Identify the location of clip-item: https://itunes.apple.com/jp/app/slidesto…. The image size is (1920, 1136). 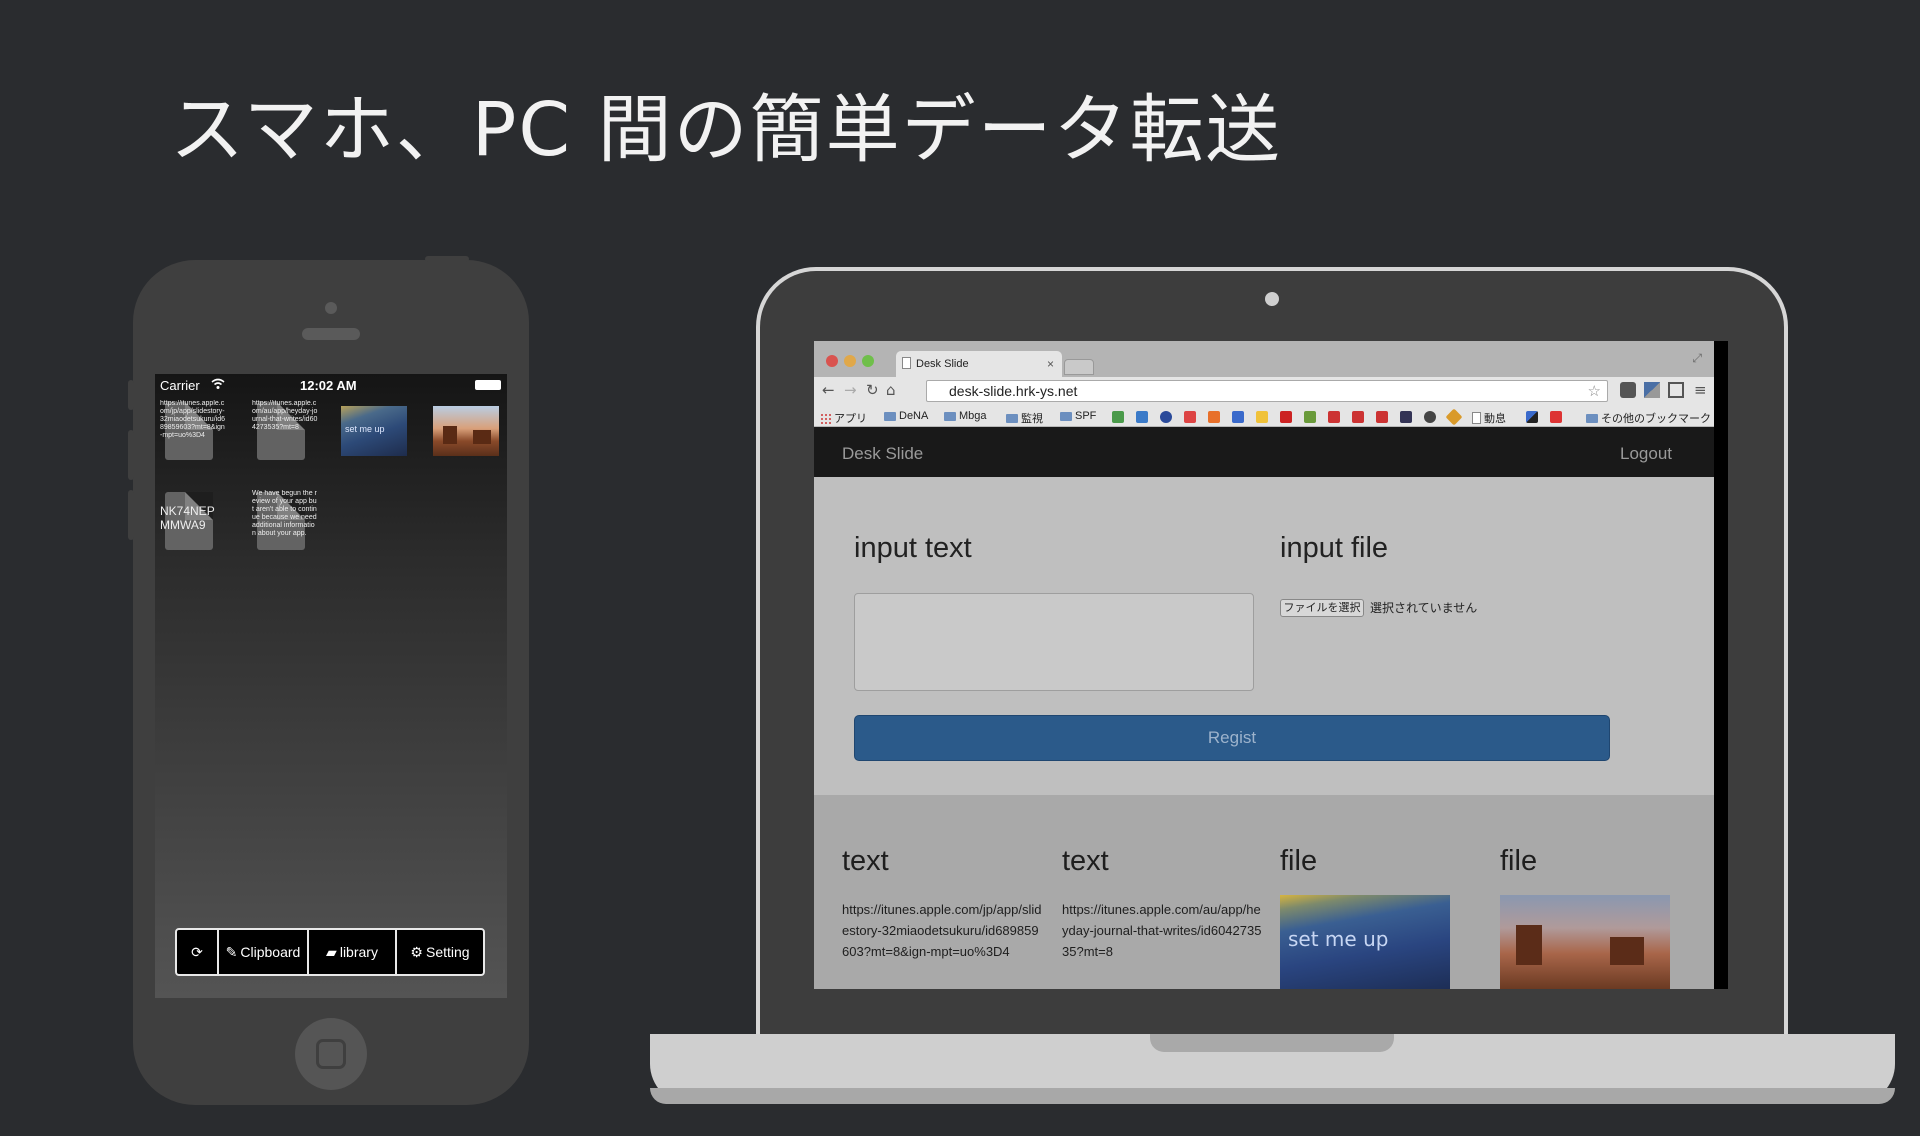
(192, 431).